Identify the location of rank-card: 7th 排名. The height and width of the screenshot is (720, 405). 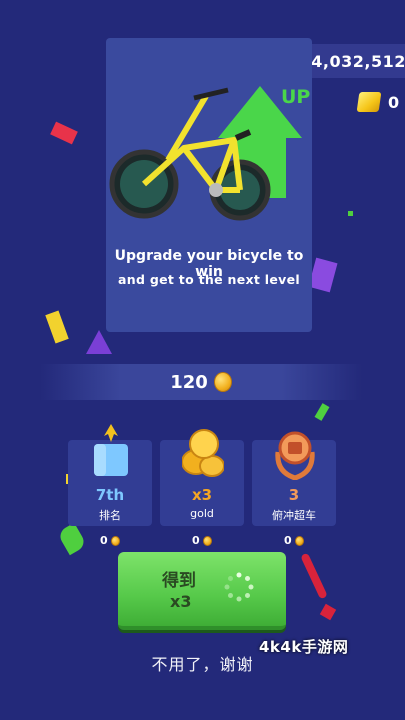
(110, 475).